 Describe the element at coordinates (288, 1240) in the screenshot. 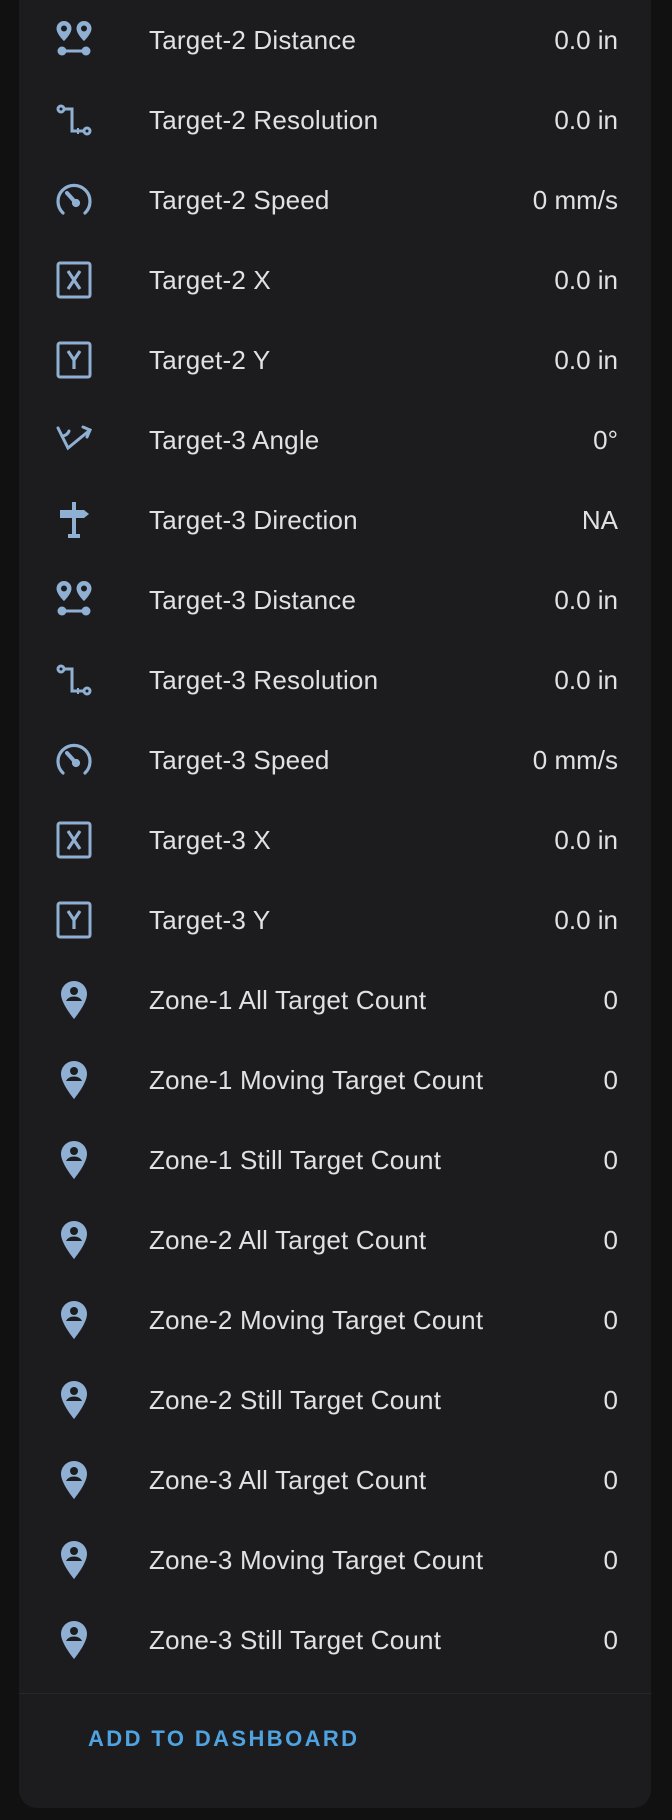

I see `sensor-label: Zone-2 All Target Count` at that location.